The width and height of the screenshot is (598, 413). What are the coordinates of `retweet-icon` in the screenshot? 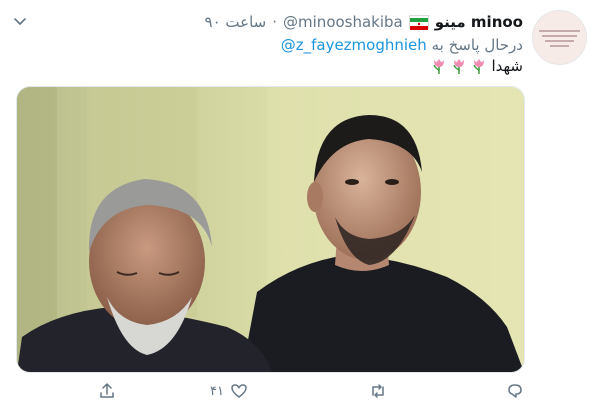 It's located at (378, 391).